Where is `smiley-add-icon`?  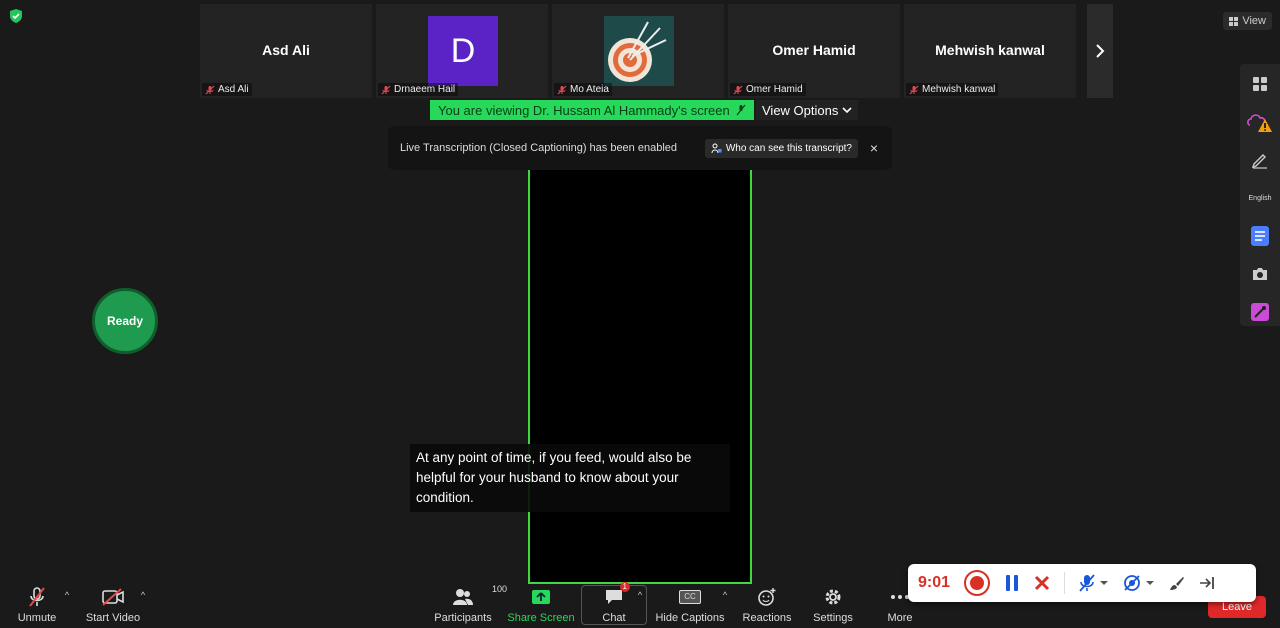
smiley-add-icon is located at coordinates (767, 597).